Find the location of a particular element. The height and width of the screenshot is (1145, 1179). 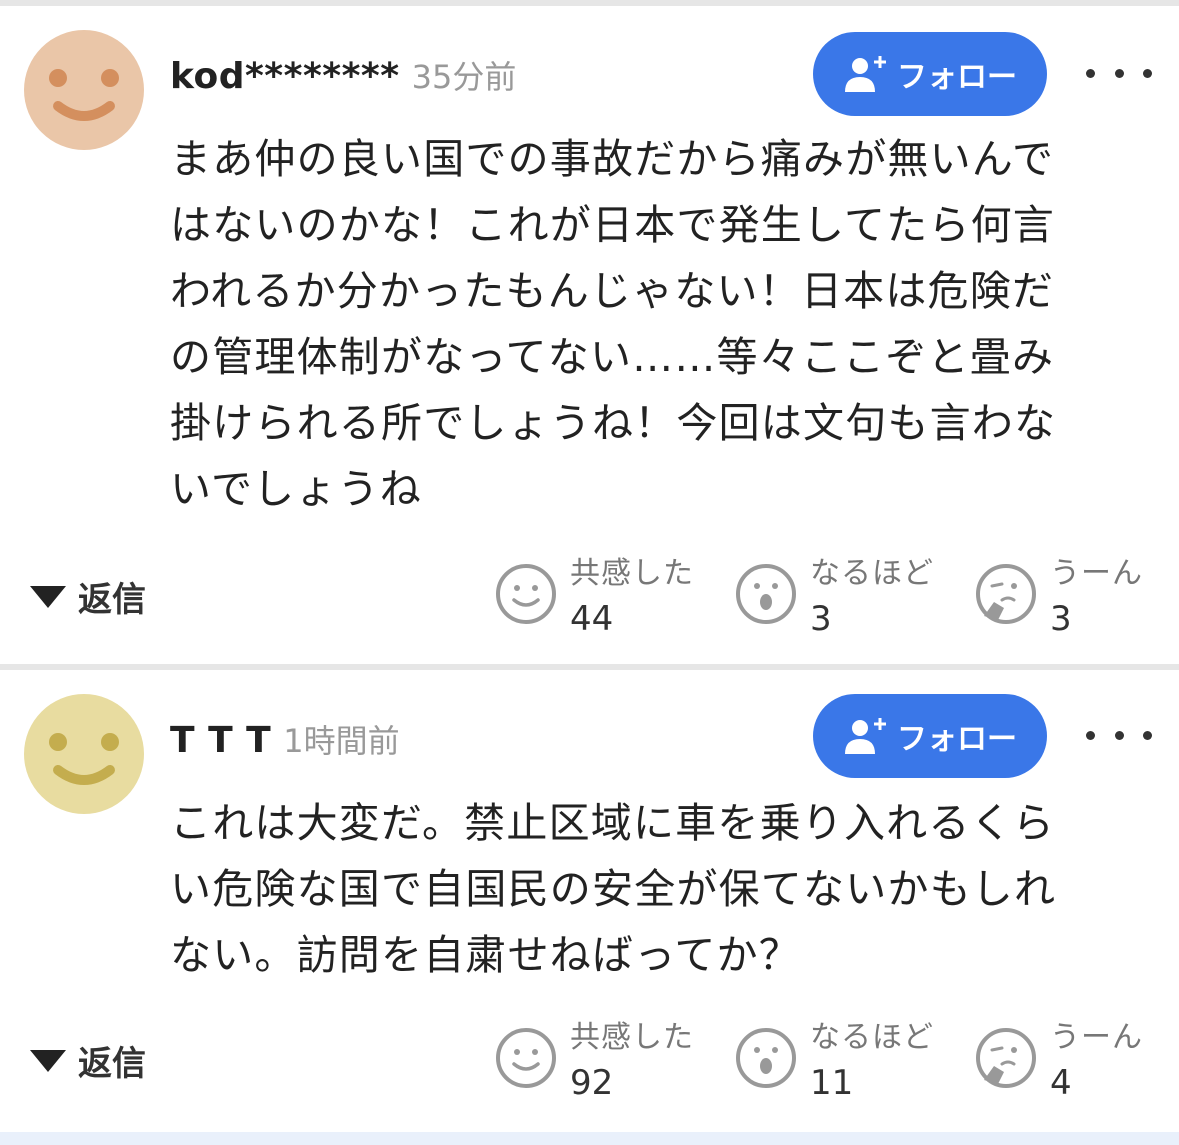

username-text: kod******** is located at coordinates (285, 76).